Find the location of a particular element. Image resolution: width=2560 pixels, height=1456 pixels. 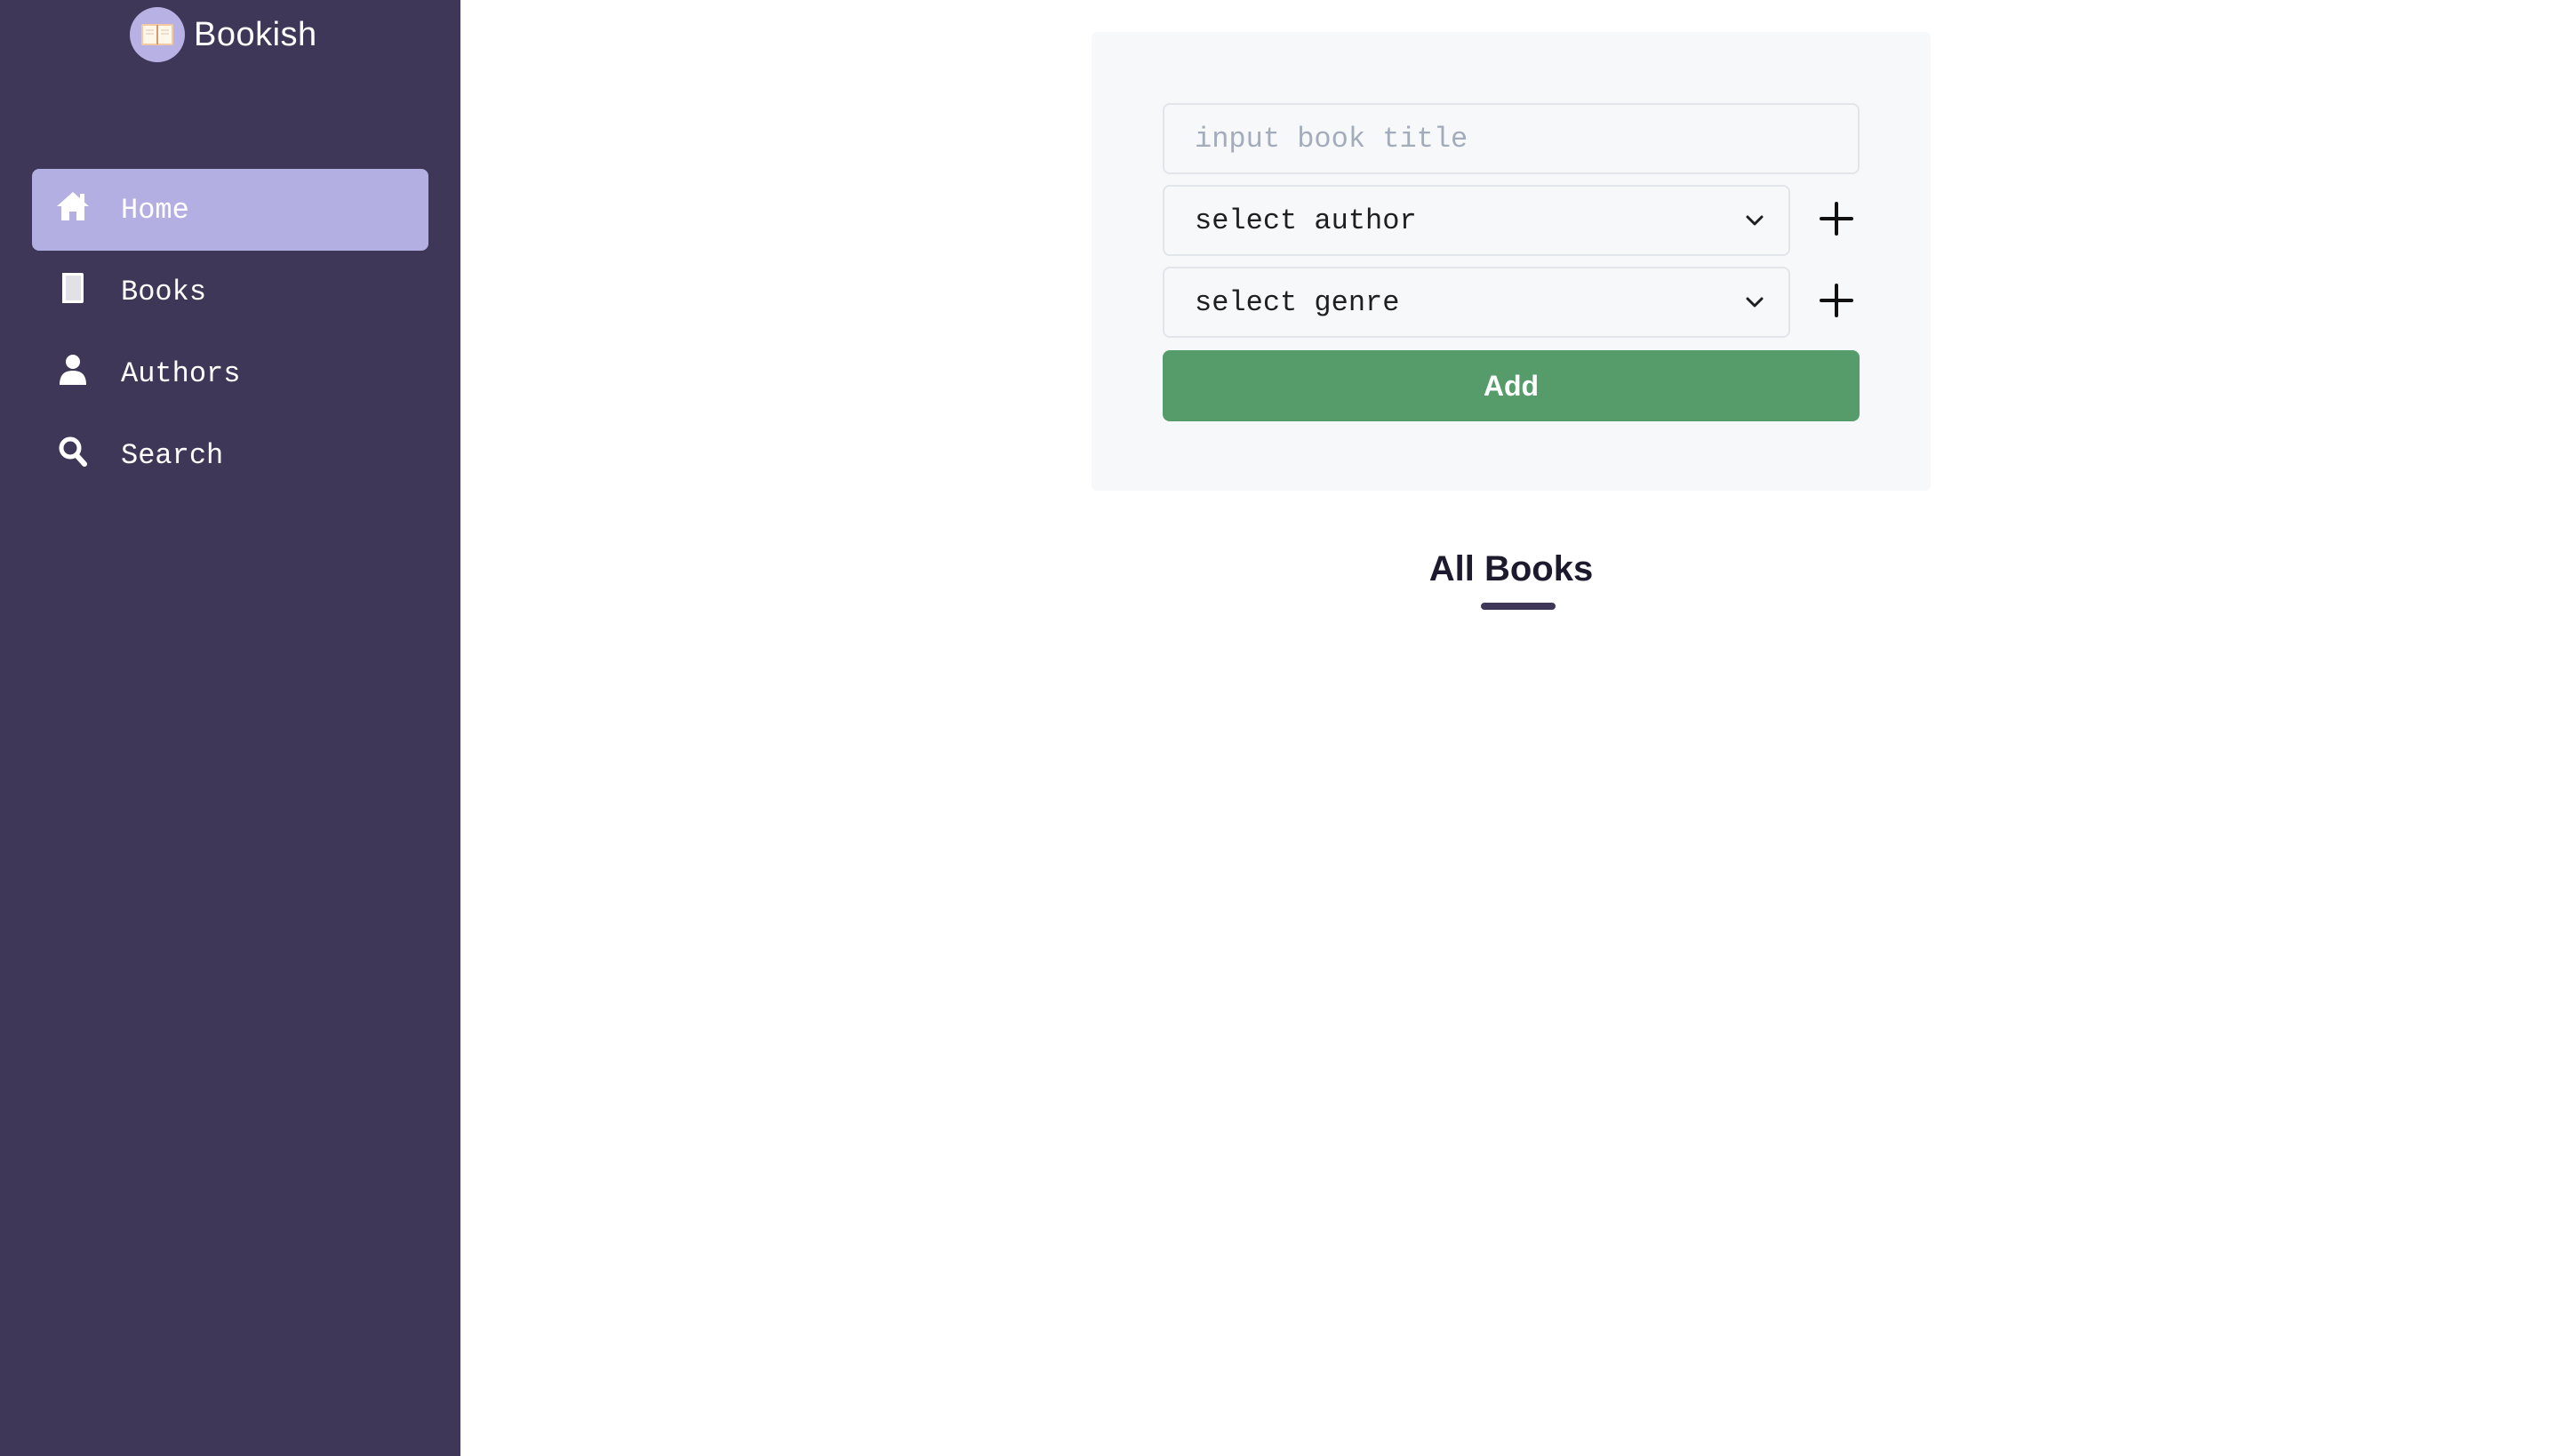

home-icon is located at coordinates (73, 206).